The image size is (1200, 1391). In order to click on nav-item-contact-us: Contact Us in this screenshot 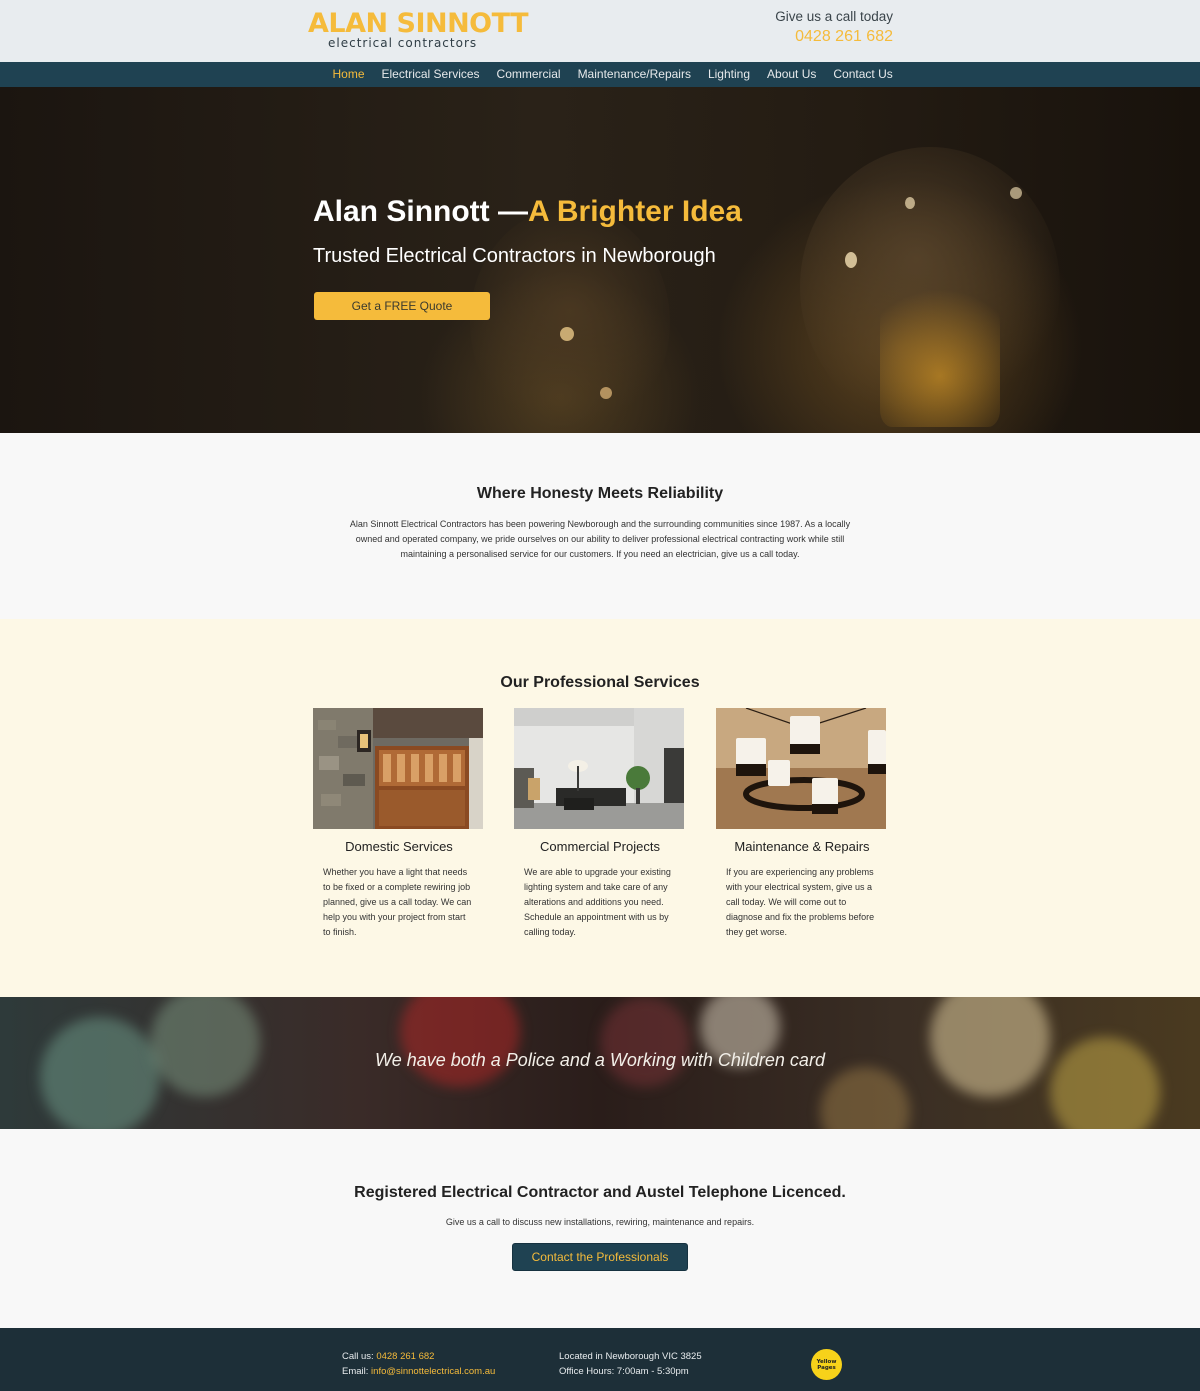, I will do `click(863, 74)`.